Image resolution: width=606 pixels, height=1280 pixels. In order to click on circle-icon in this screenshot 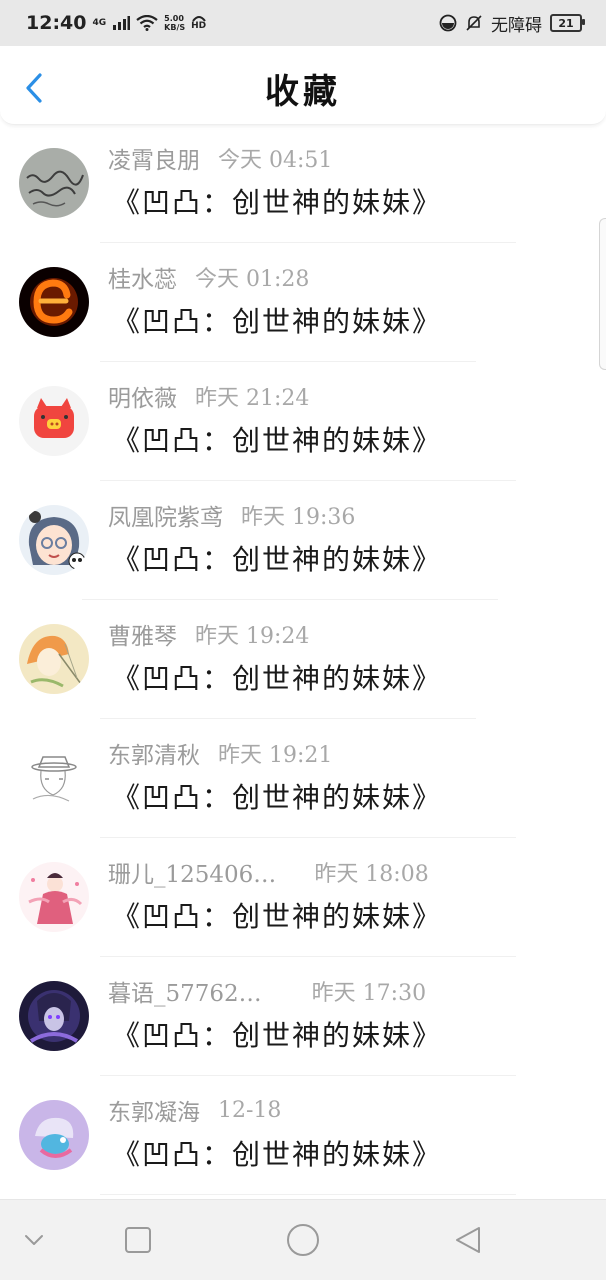, I will do `click(303, 1240)`.